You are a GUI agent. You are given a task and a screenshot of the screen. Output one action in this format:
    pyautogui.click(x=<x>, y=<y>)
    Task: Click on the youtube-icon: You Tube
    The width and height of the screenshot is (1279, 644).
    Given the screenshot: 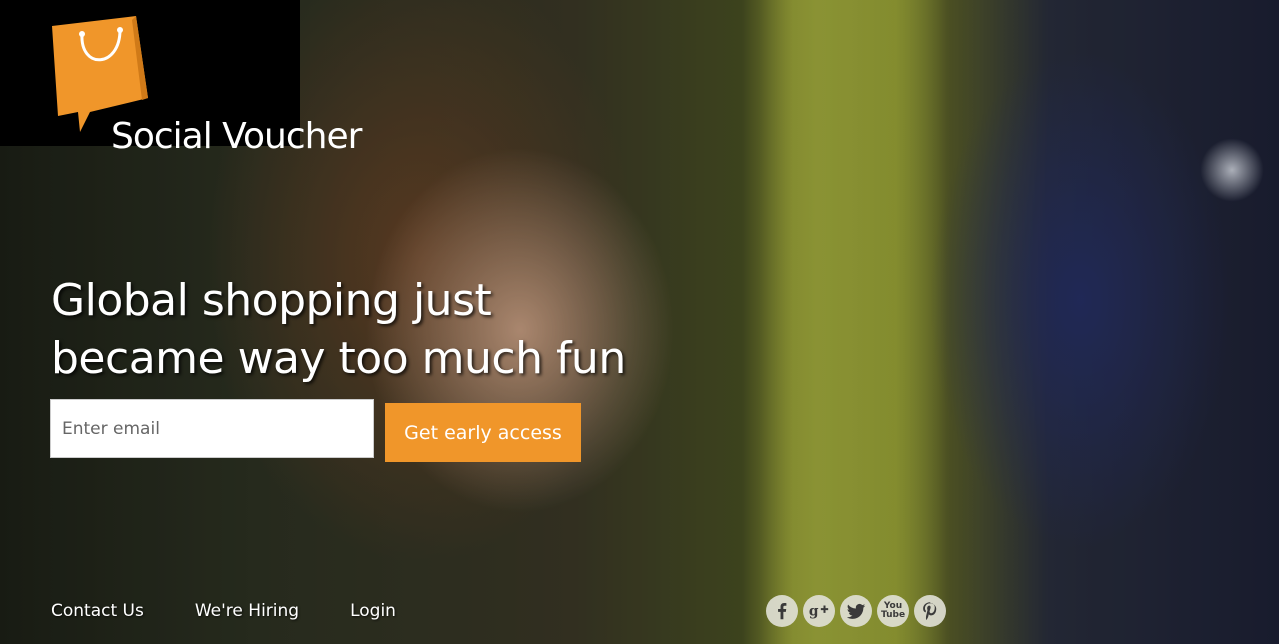 What is the action you would take?
    pyautogui.click(x=893, y=611)
    